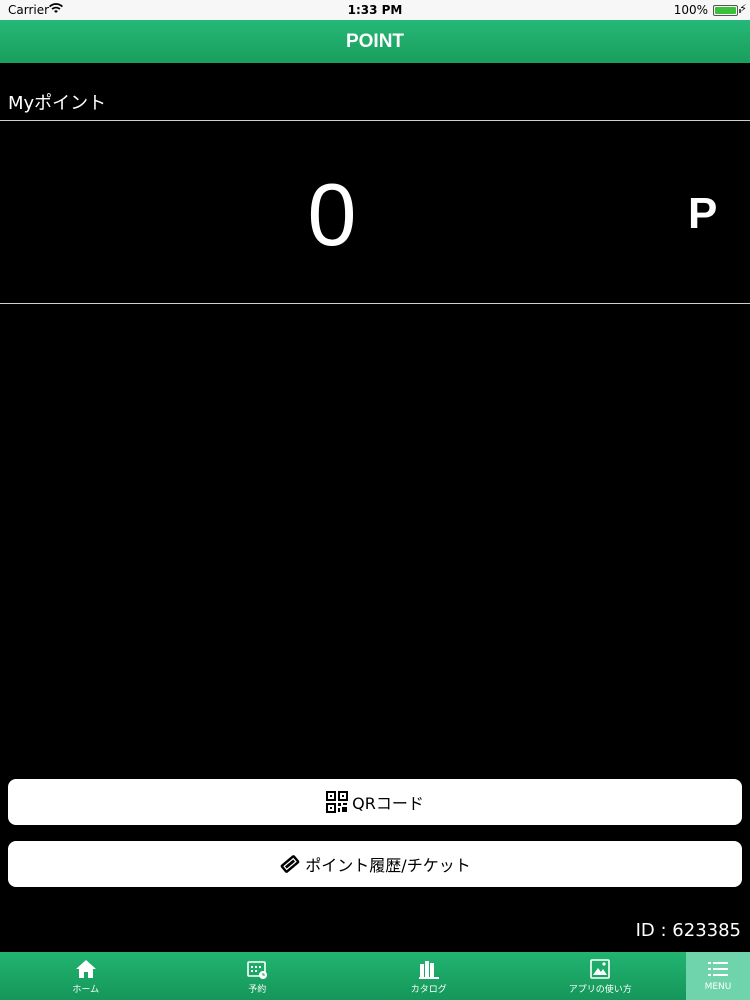  Describe the element at coordinates (718, 969) in the screenshot. I see `menu-icon` at that location.